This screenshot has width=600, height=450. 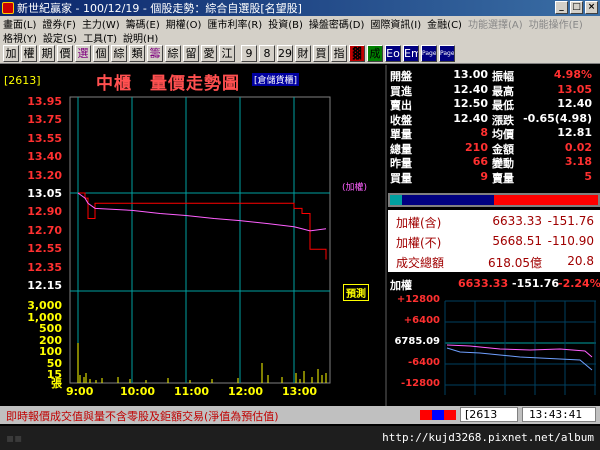 What do you see at coordinates (411, 53) in the screenshot?
I see `toolbar-button-22: Em` at bounding box center [411, 53].